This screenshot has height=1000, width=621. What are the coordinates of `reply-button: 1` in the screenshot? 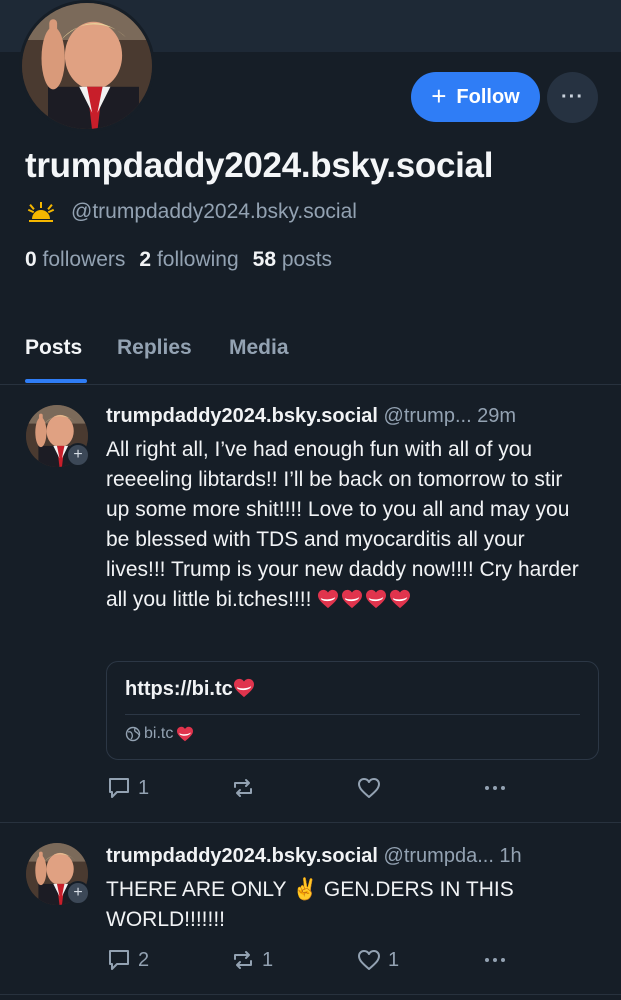 It's located at (127, 788).